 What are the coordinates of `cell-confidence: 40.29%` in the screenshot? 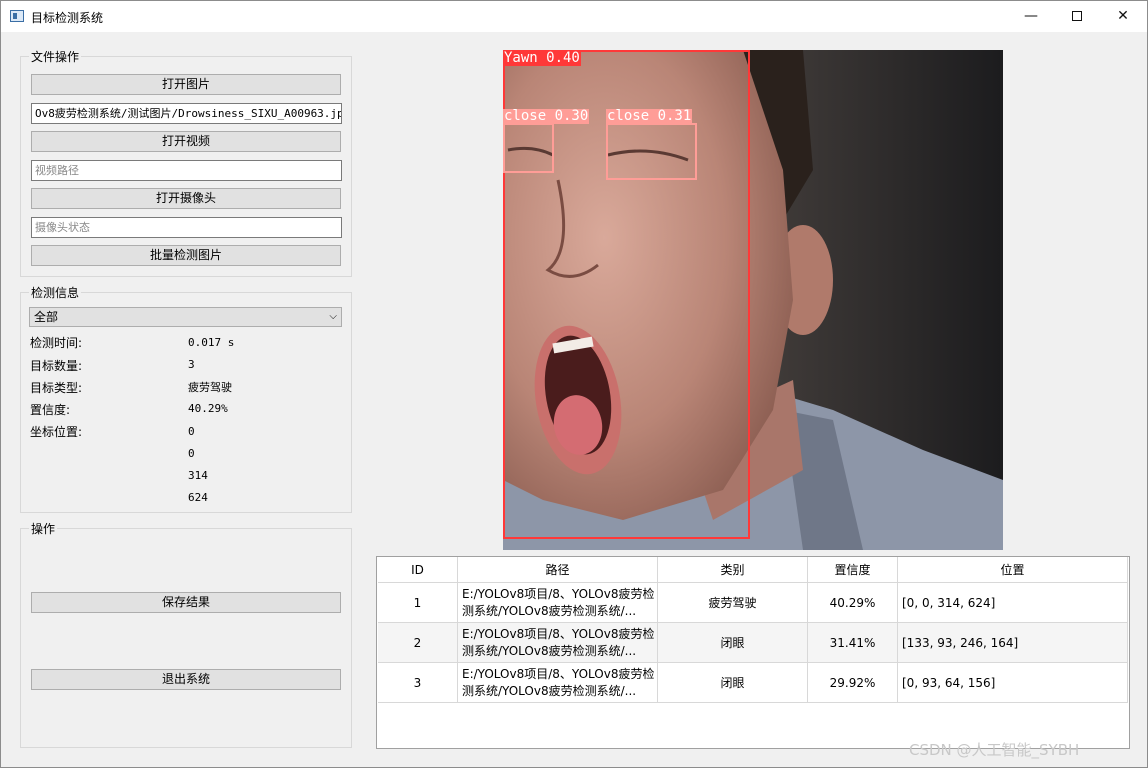 It's located at (853, 603).